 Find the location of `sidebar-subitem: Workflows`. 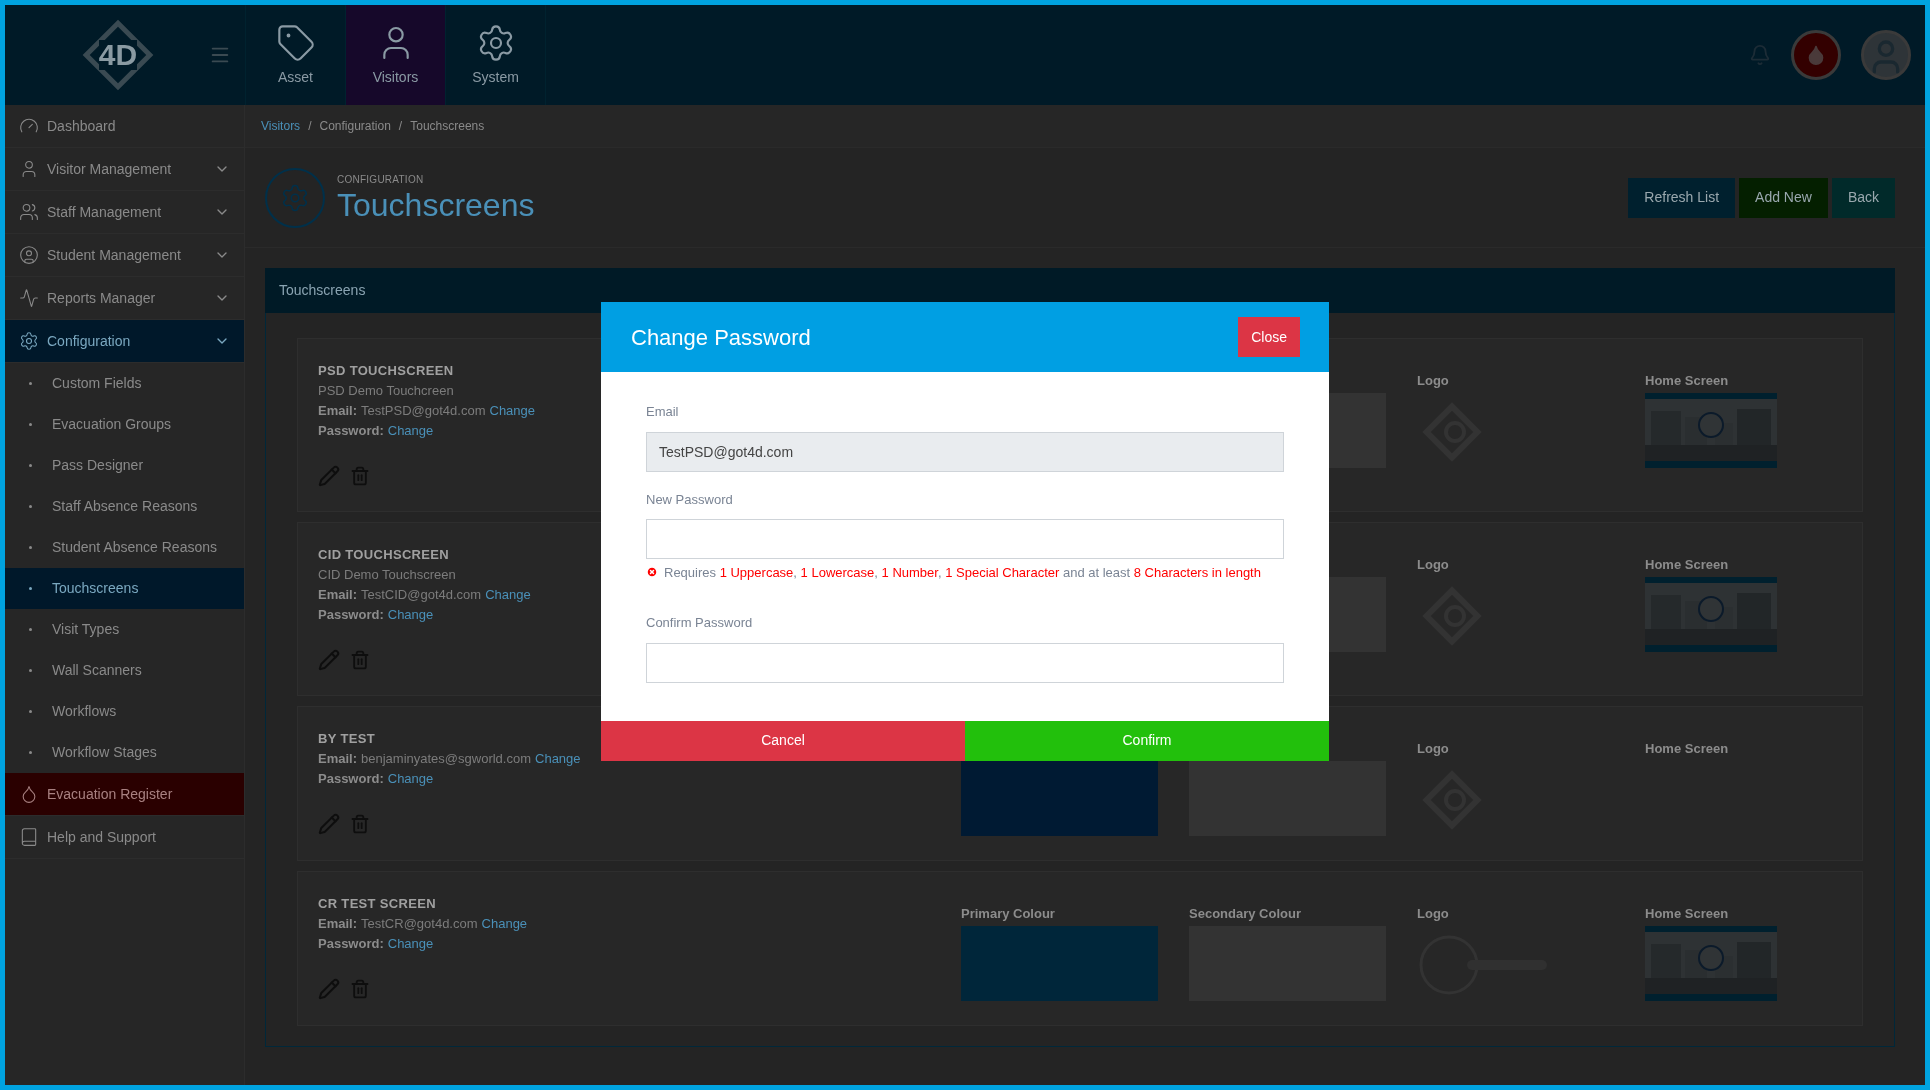

sidebar-subitem: Workflows is located at coordinates (124, 711).